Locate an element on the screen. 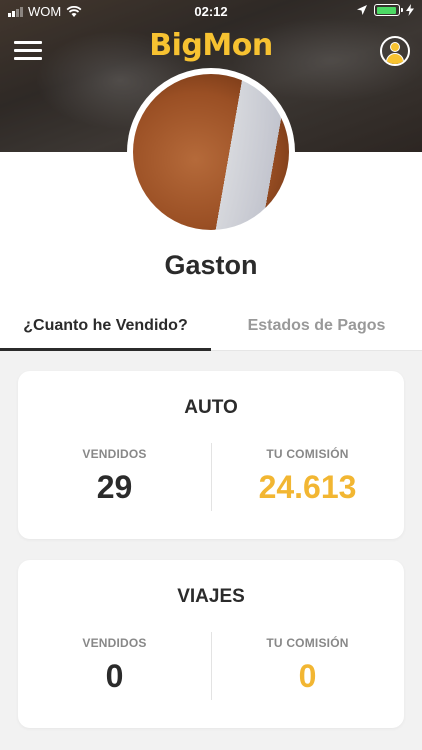  sold-column: VENDIDOS 29 is located at coordinates (114, 476).